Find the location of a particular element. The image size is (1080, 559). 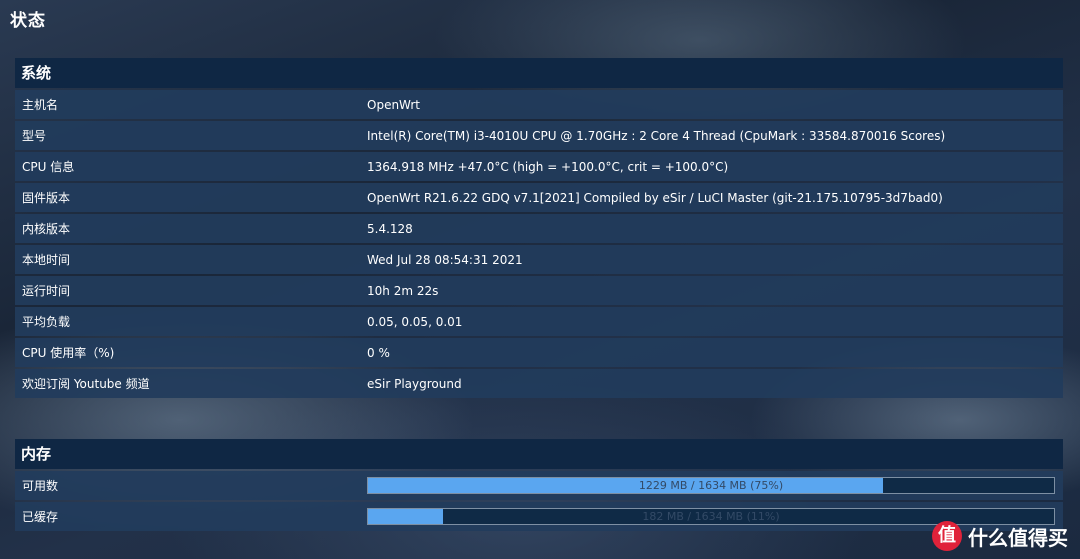

system-info-label: 固件版本 is located at coordinates (46, 198).